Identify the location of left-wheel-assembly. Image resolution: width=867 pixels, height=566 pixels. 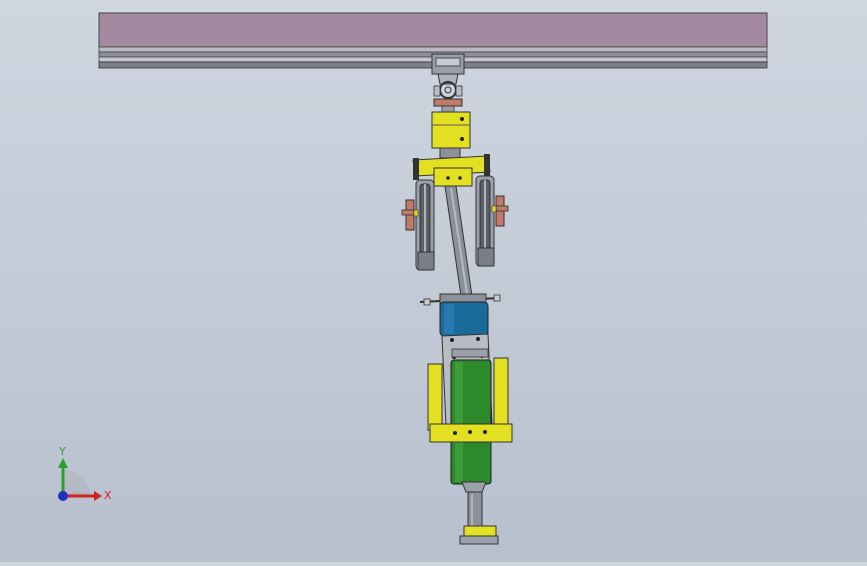
(418, 225).